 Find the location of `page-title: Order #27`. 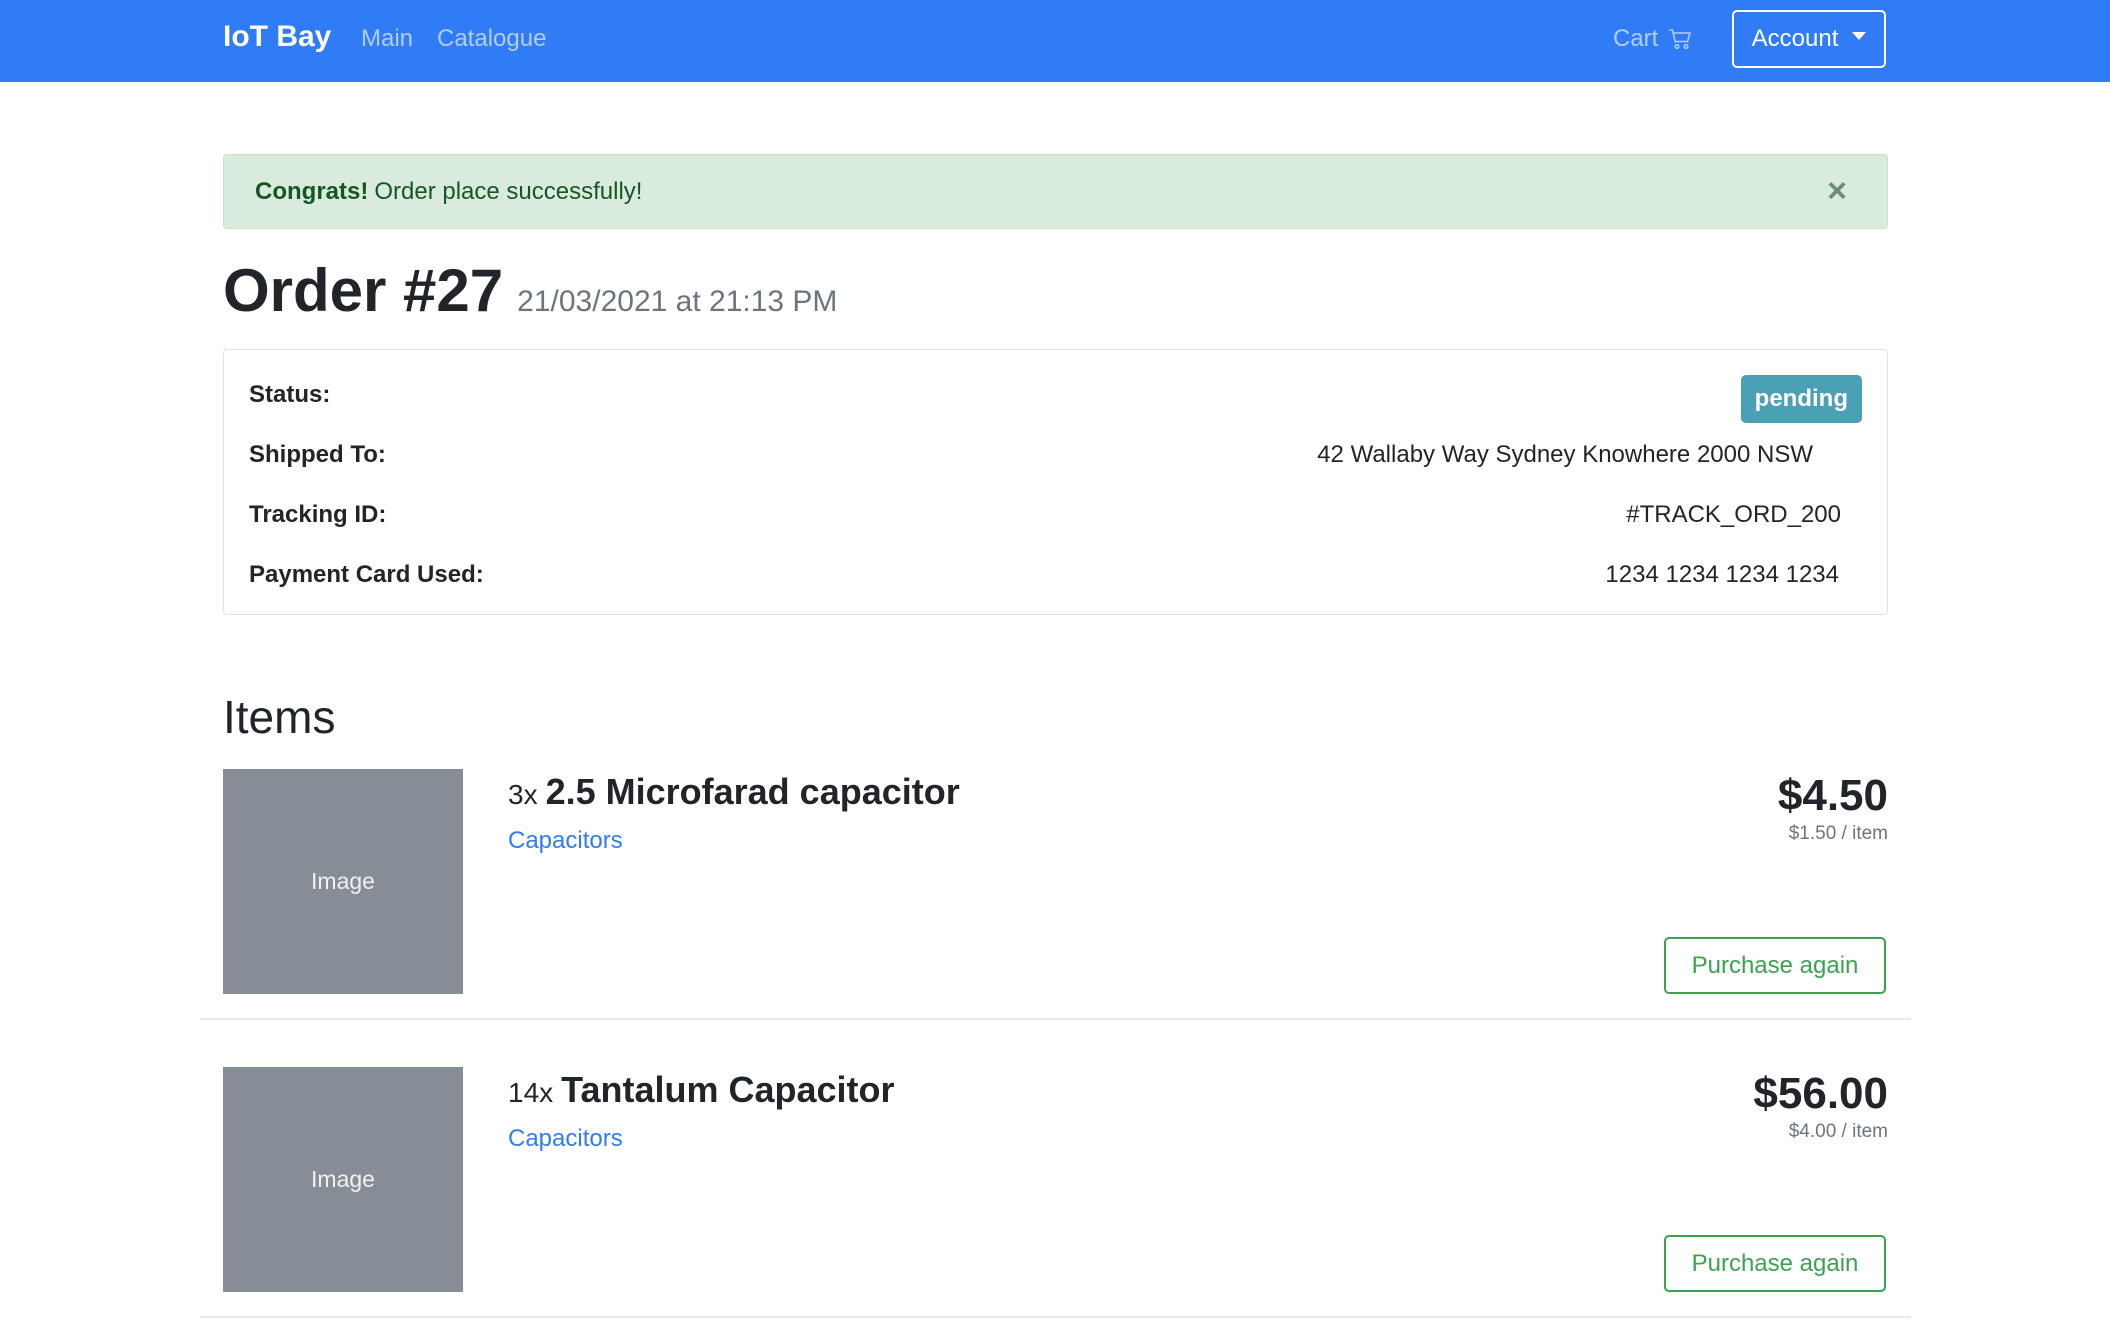

page-title: Order #27 is located at coordinates (363, 290).